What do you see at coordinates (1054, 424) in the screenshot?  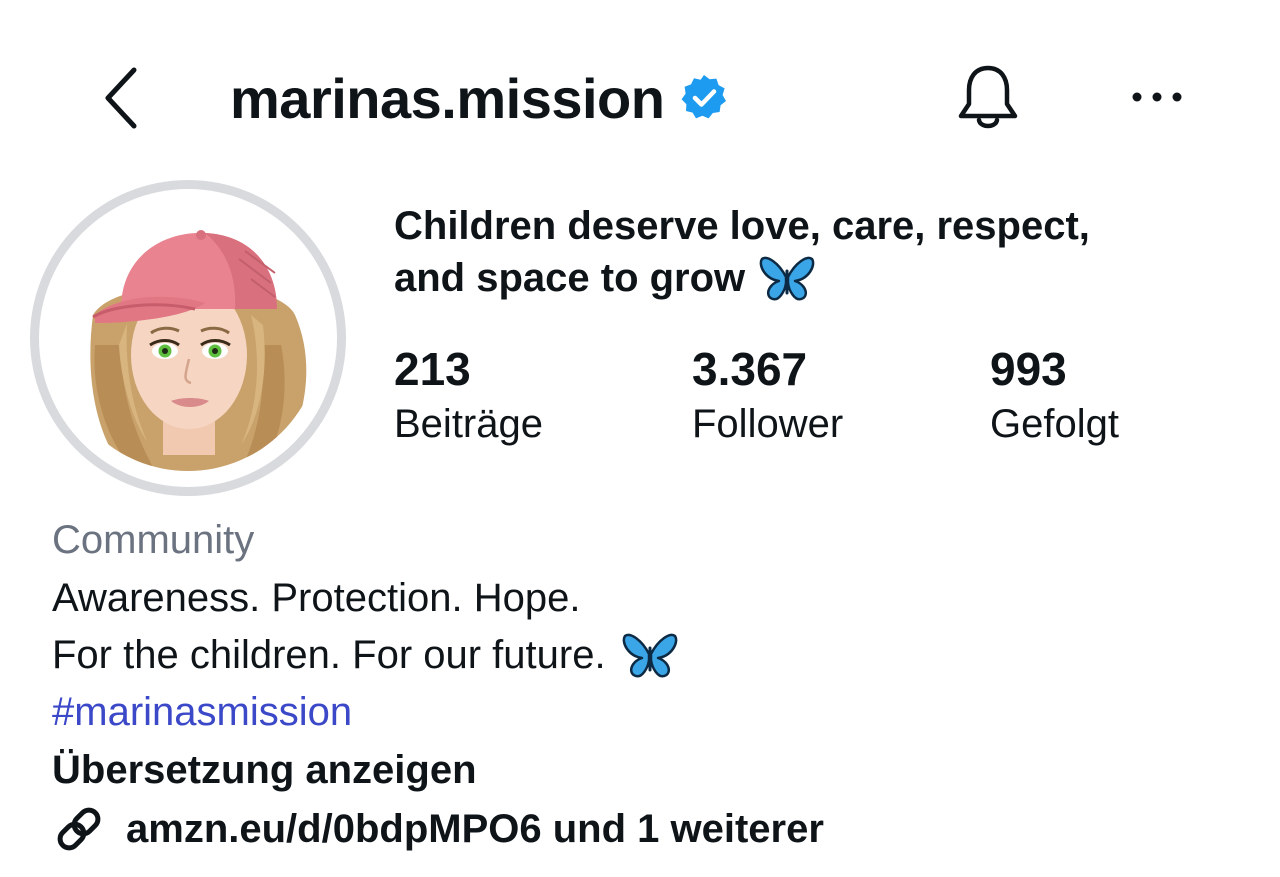 I see `stat-following-label: Gefolgt` at bounding box center [1054, 424].